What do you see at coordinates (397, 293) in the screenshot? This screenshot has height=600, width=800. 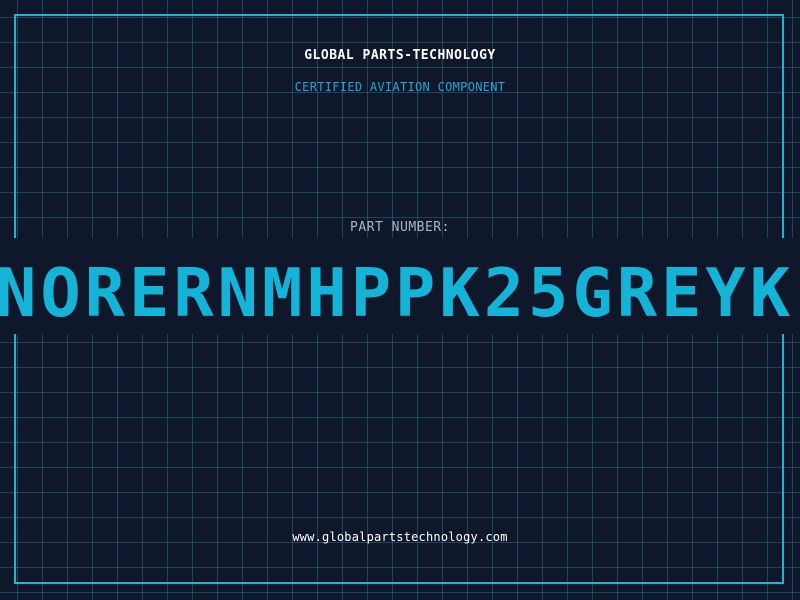 I see `part-number-value: NORERNMHPPK25GREYK` at bounding box center [397, 293].